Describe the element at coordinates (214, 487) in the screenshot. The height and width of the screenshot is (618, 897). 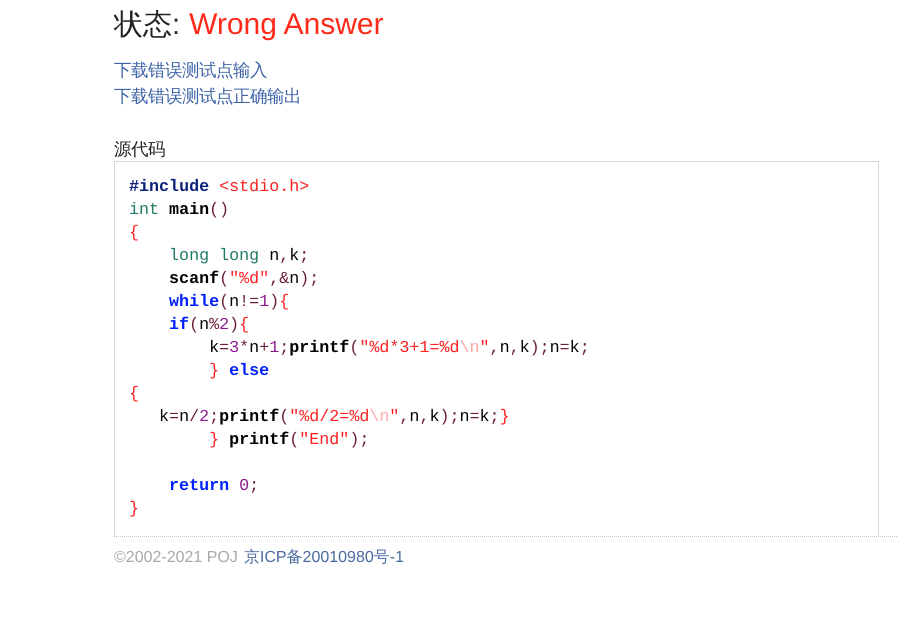
I see `code-line: return 0;` at that location.